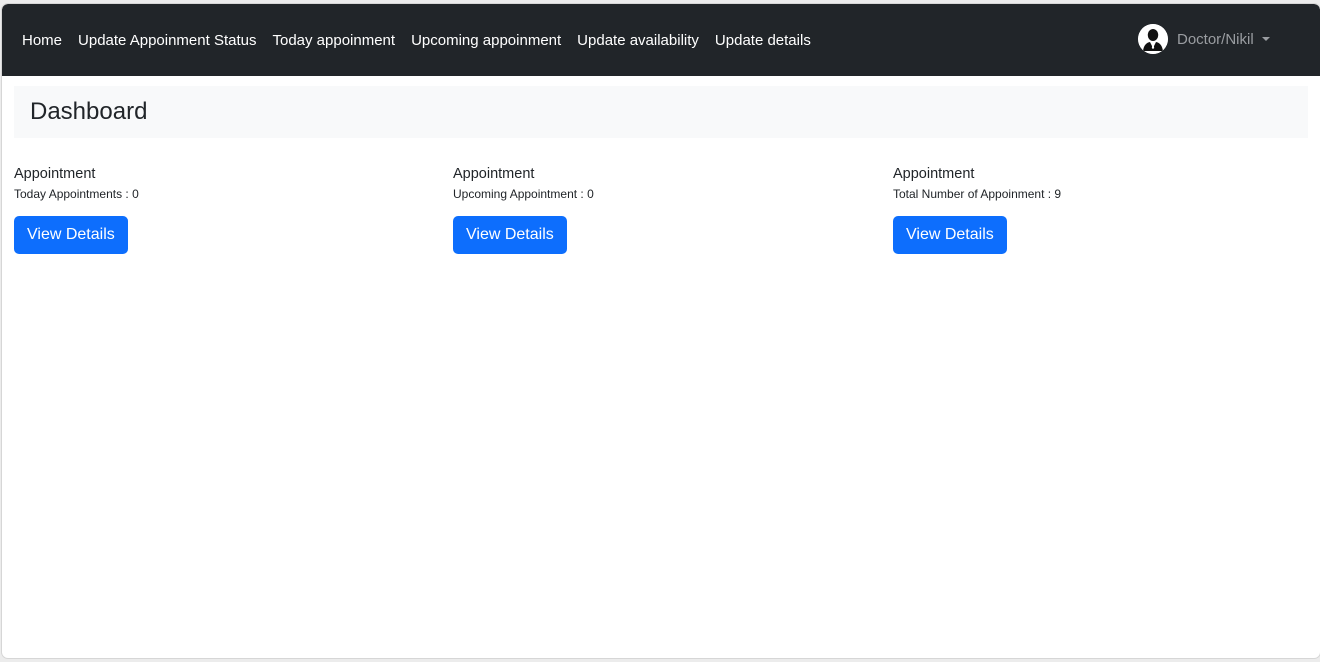 This screenshot has height=662, width=1320. I want to click on nav-link-update-availability: Update availability, so click(638, 40).